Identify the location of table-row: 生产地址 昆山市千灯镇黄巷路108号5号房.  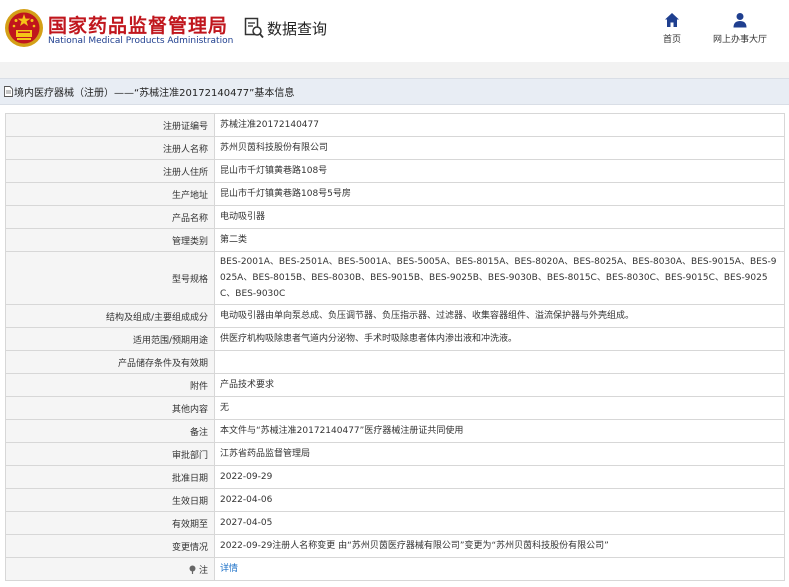
(395, 194).